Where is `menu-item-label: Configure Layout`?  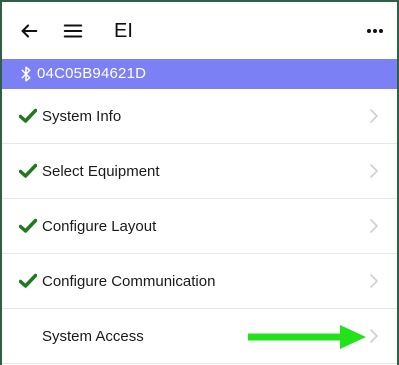
menu-item-label: Configure Layout is located at coordinates (99, 226).